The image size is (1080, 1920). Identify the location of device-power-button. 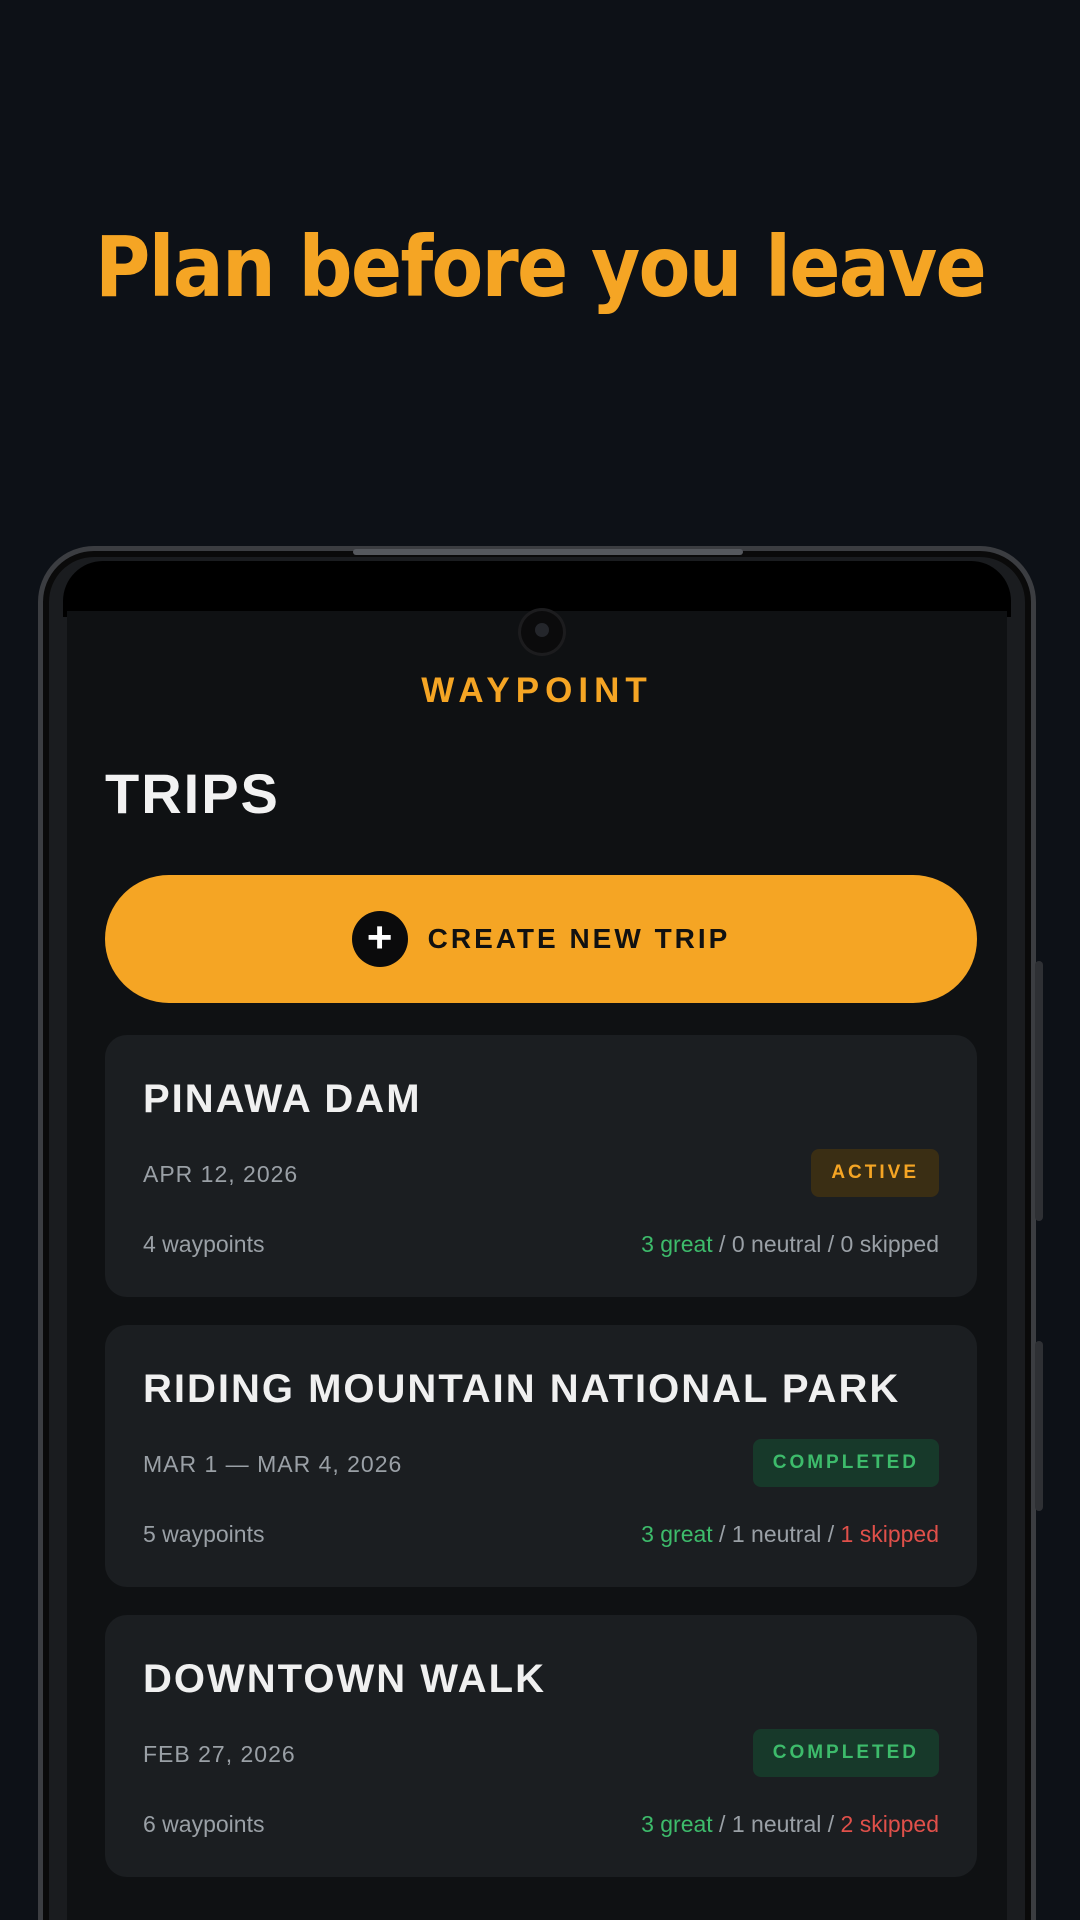
(1039, 1426).